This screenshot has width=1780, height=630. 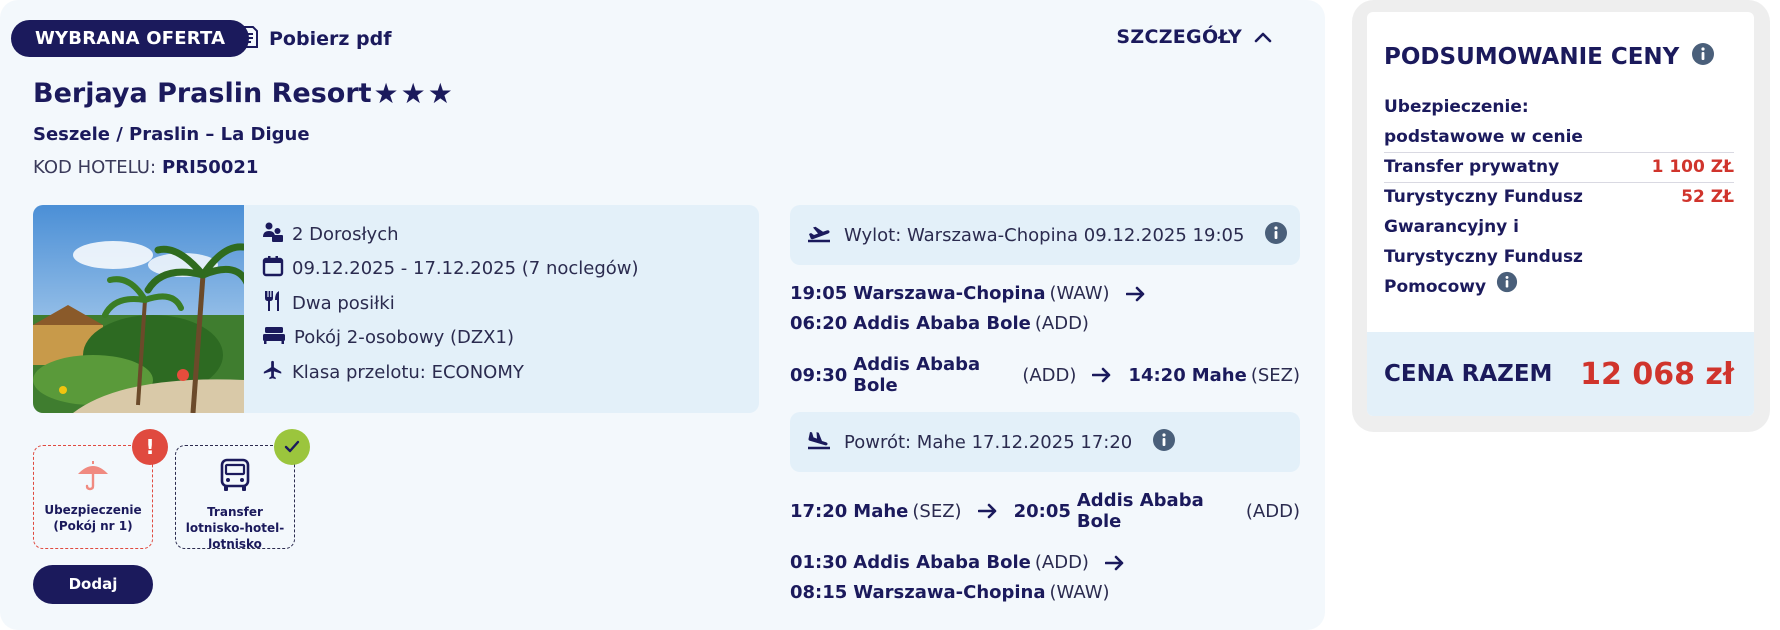 I want to click on return-segment-2-dep: 01:30 Addis Ababa Bole (ADD), so click(x=1045, y=562).